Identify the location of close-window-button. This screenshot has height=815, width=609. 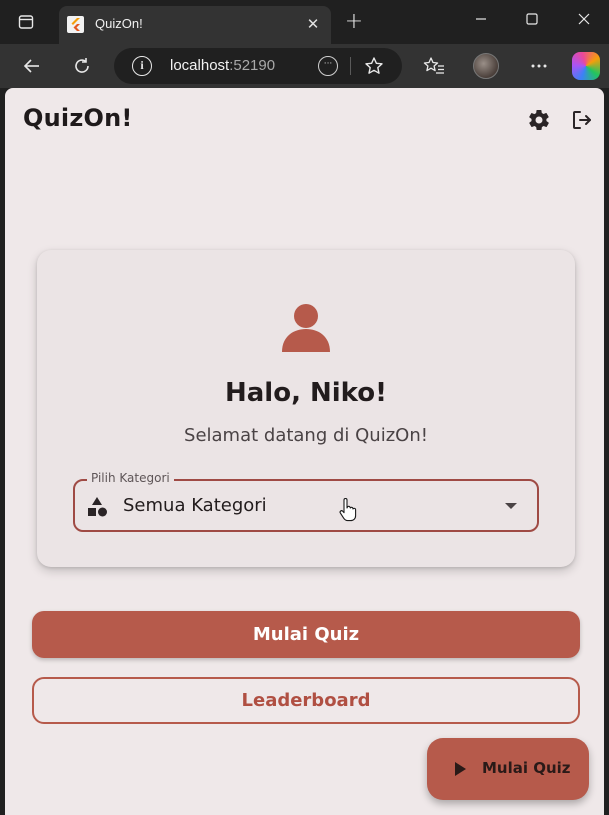
(584, 19).